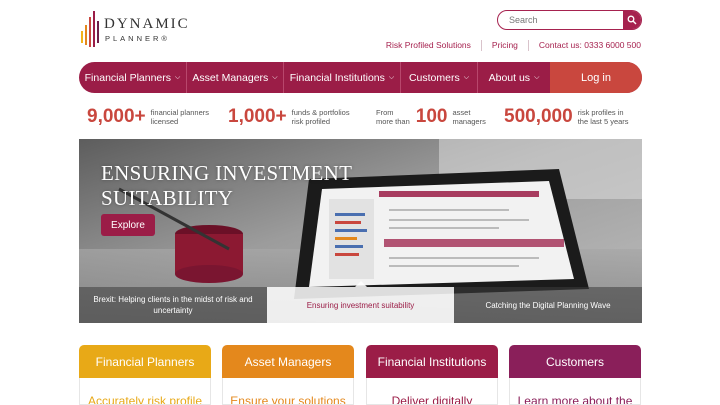 The height and width of the screenshot is (405, 720). What do you see at coordinates (432, 391) in the screenshot?
I see `card-teaser: Deliver digitally` at bounding box center [432, 391].